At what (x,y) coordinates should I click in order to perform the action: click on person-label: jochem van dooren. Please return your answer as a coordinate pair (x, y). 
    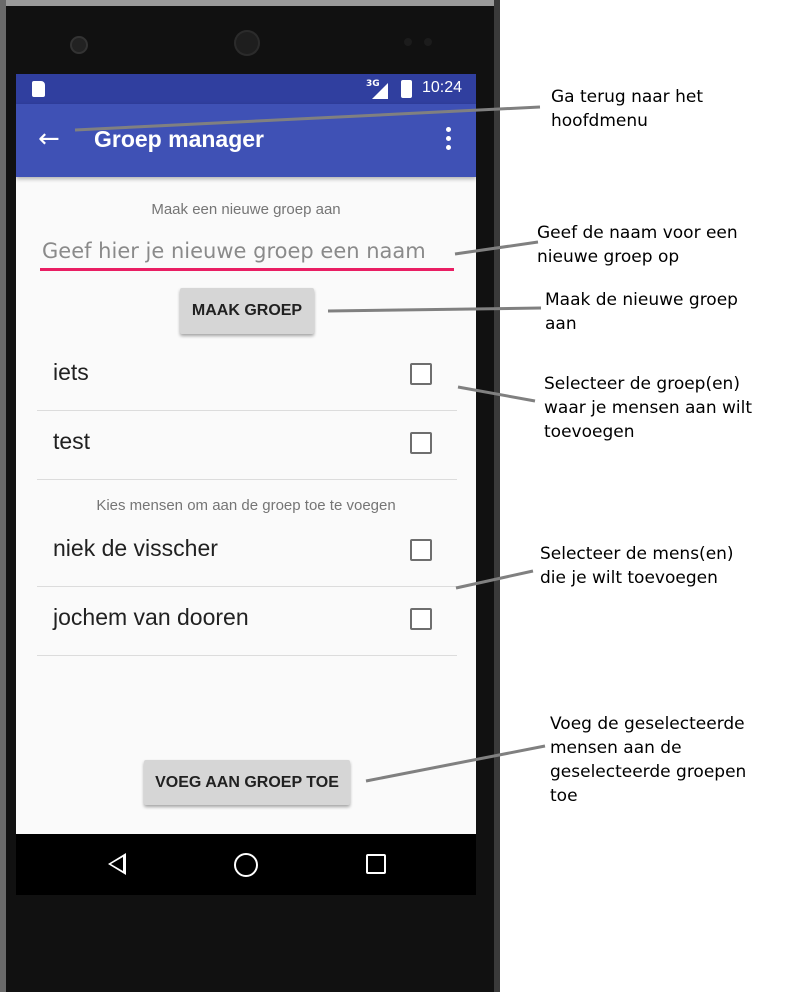
    Looking at the image, I should click on (151, 617).